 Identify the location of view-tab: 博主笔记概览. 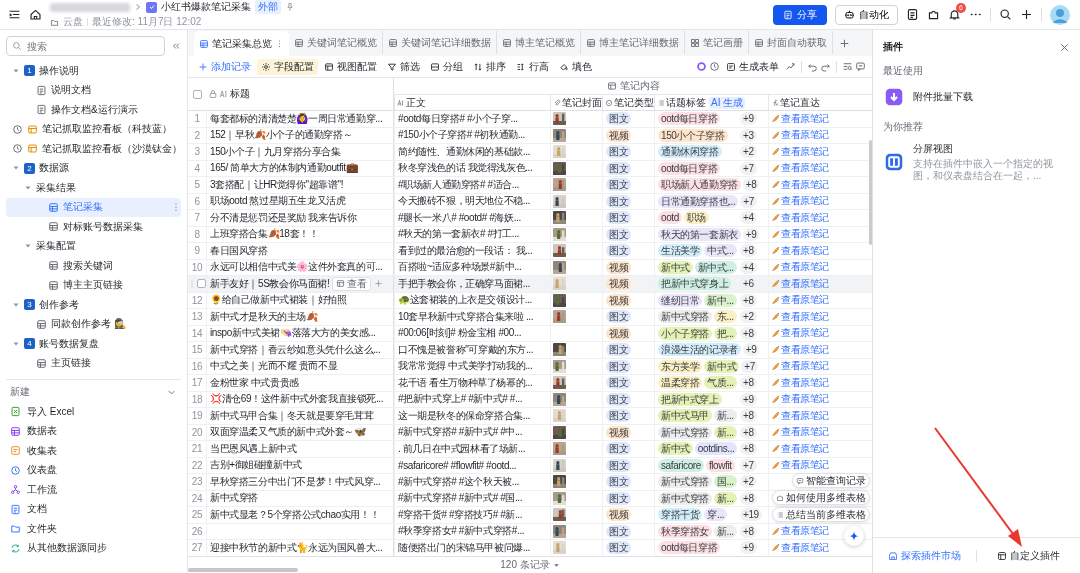
(539, 42).